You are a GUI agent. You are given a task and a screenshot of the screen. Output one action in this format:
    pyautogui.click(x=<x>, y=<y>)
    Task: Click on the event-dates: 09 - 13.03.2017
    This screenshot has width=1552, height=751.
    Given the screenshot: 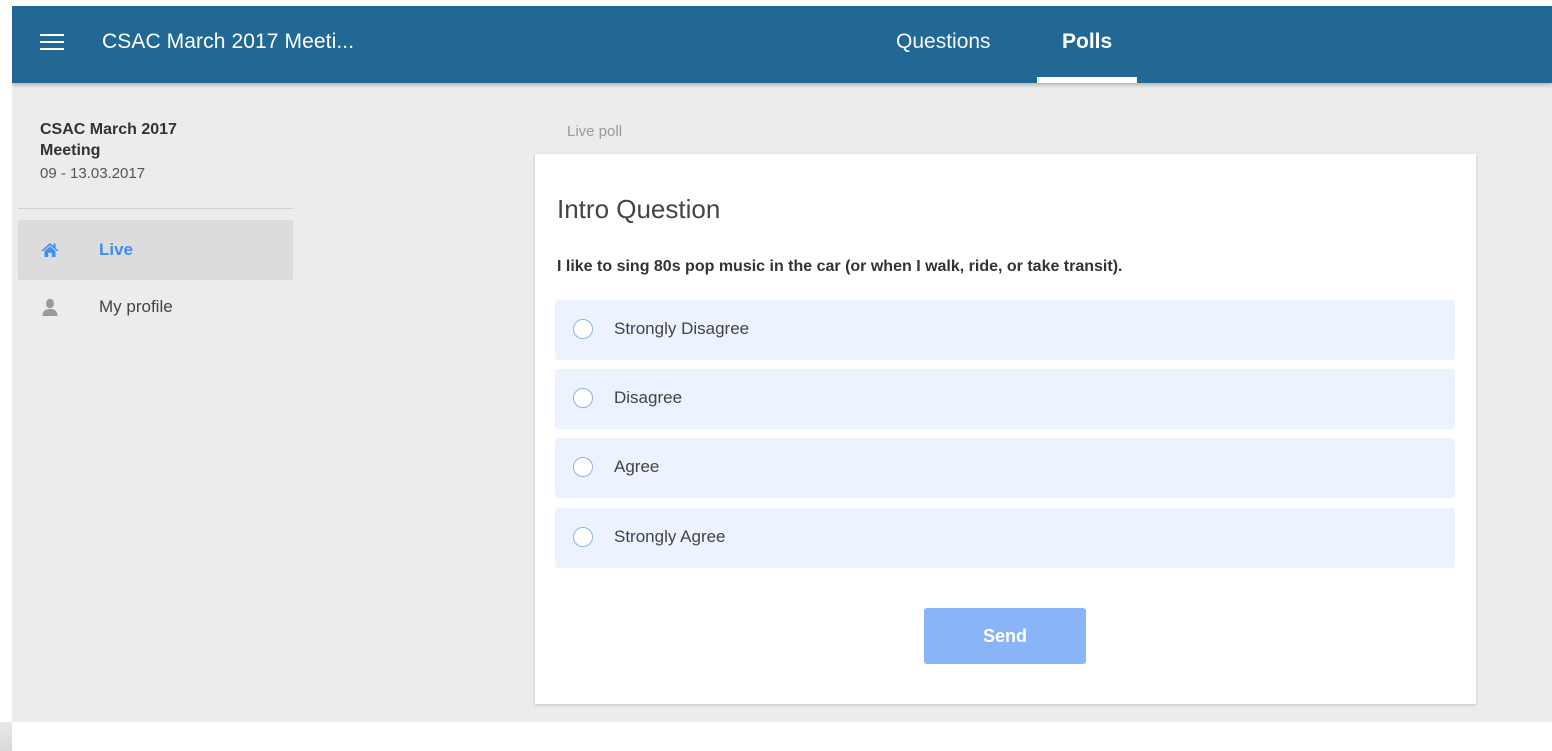 What is the action you would take?
    pyautogui.click(x=93, y=173)
    